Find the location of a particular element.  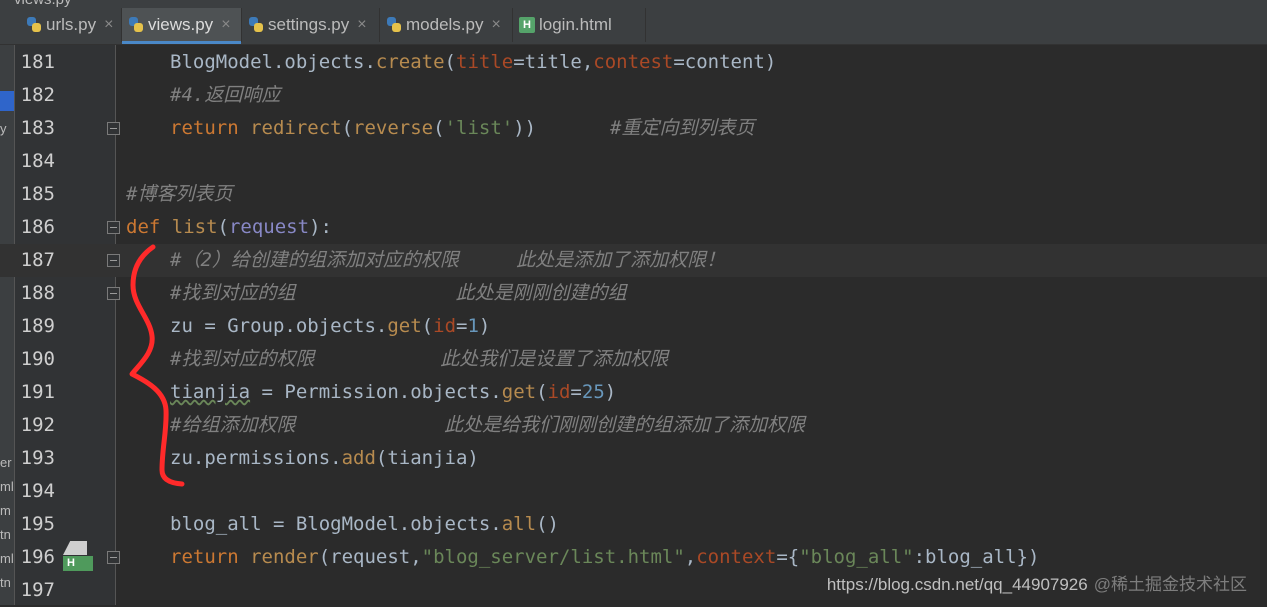

code-line: 193 zu.permissions.add(tianjia) is located at coordinates (633, 458).